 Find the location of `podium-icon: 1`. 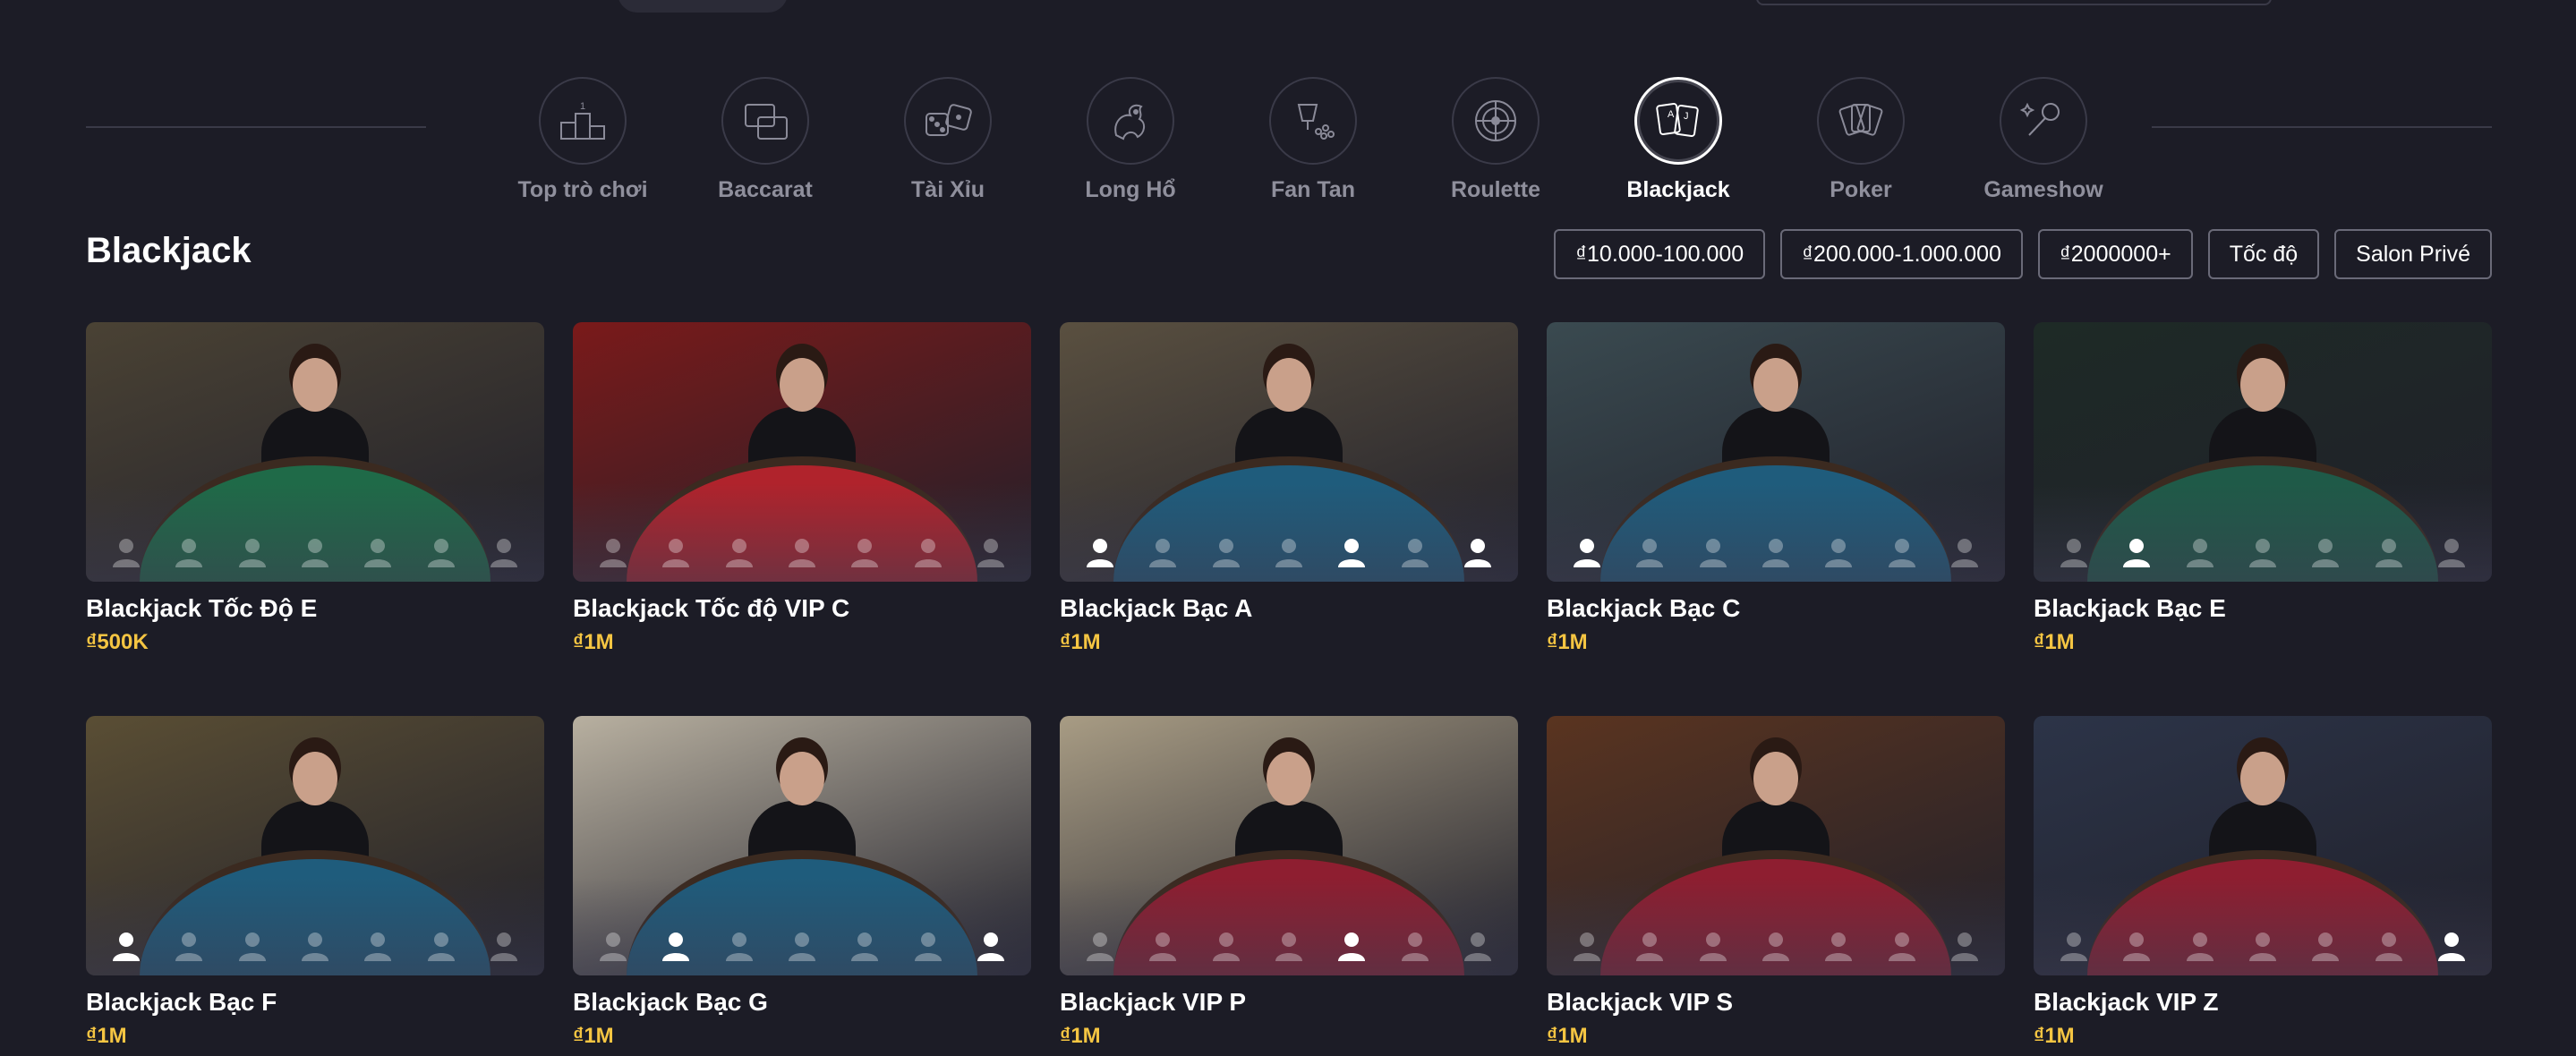

podium-icon: 1 is located at coordinates (583, 121).